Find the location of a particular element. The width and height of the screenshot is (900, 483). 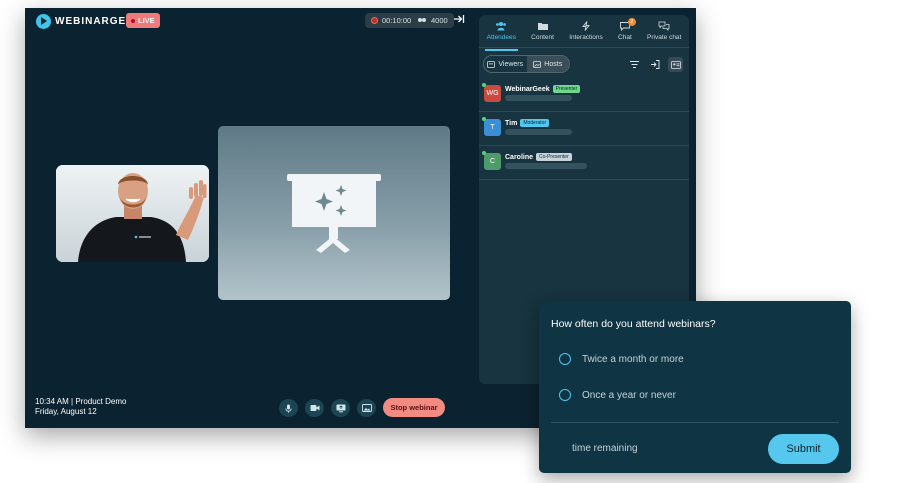

timer-value: 00:10:00 is located at coordinates (397, 20).